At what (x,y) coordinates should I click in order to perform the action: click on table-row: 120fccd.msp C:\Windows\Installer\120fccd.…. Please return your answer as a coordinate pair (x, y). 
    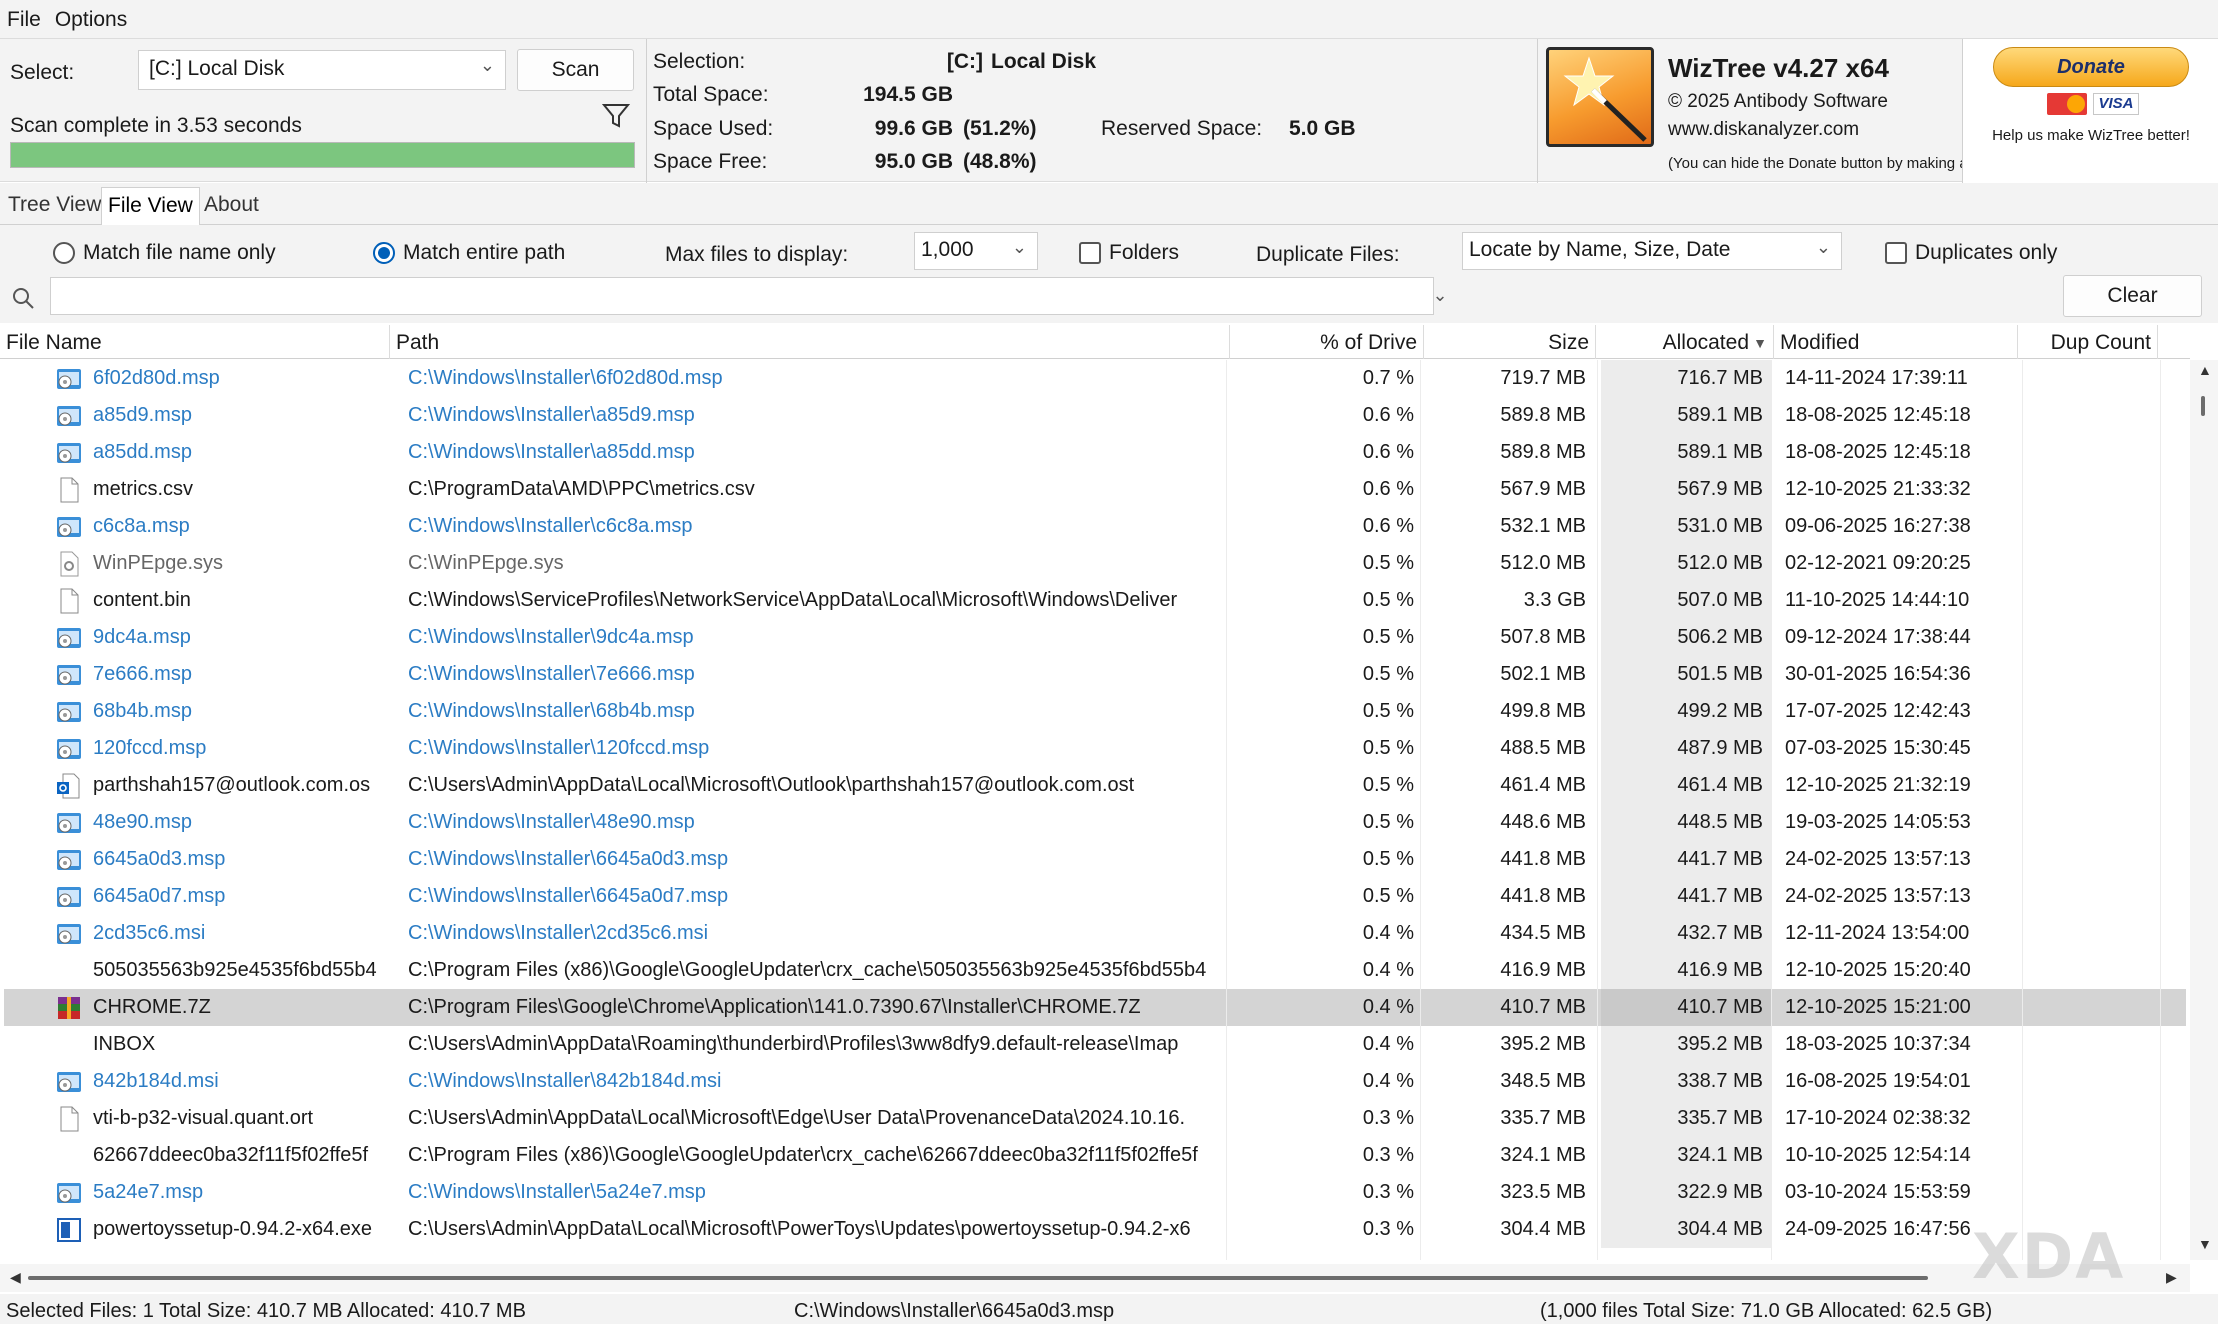
    Looking at the image, I should click on (1095, 748).